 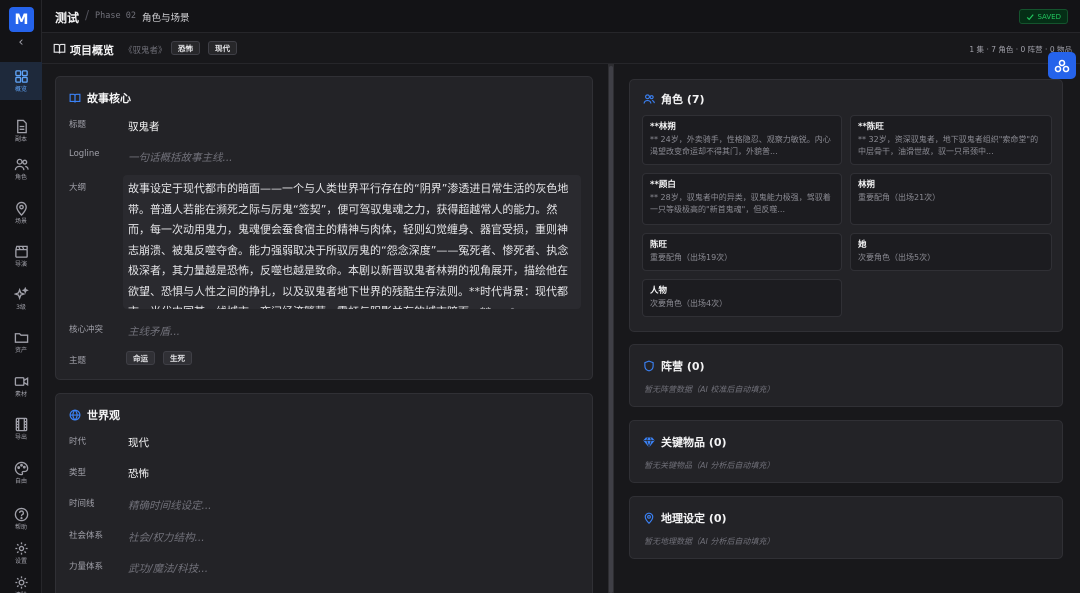 What do you see at coordinates (742, 298) in the screenshot?
I see `character-card: 人物 次要角色（出场4次）` at bounding box center [742, 298].